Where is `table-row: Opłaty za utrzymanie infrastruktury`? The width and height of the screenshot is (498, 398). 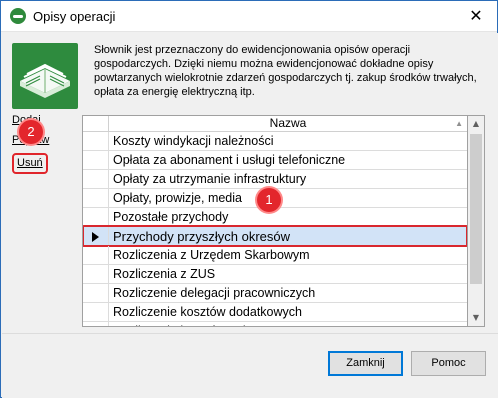 table-row: Opłaty za utrzymanie infrastruktury is located at coordinates (275, 179).